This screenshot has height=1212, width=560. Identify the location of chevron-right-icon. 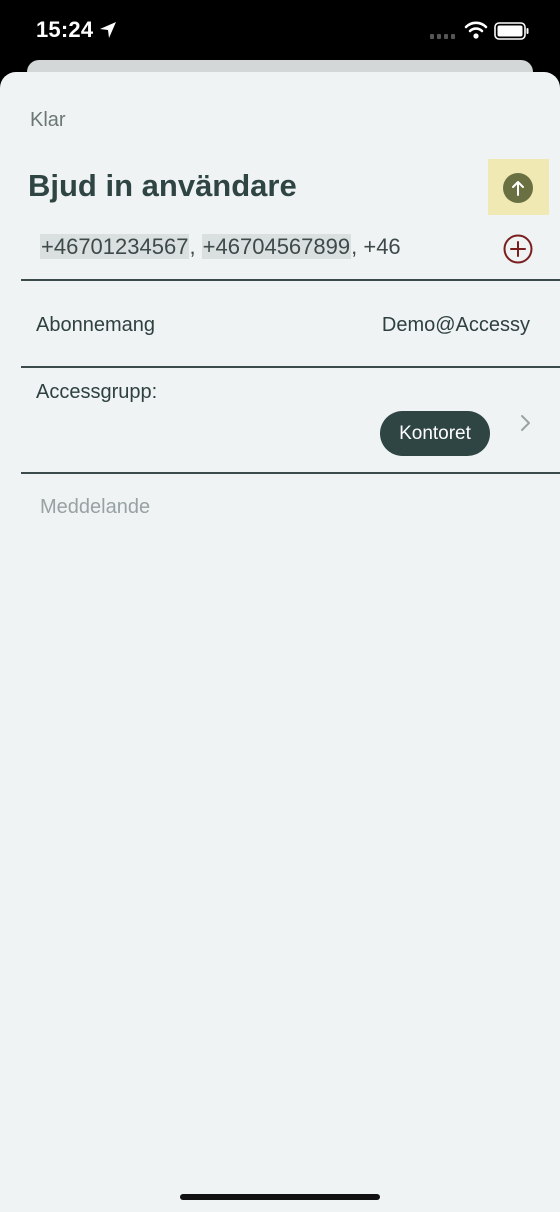
(525, 423).